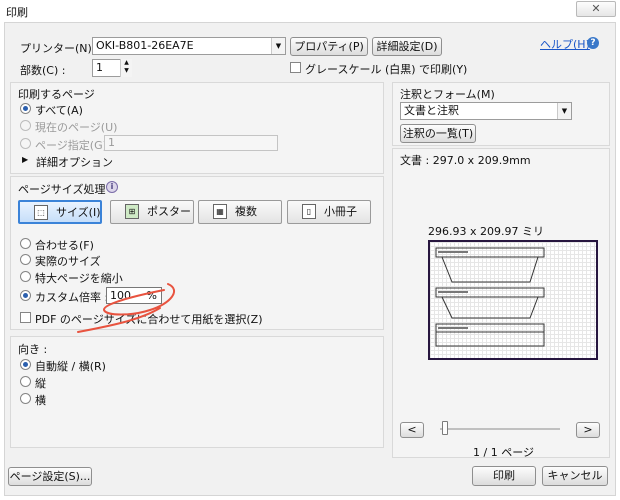  I want to click on fit-label: 合わせる(F), so click(64, 245).